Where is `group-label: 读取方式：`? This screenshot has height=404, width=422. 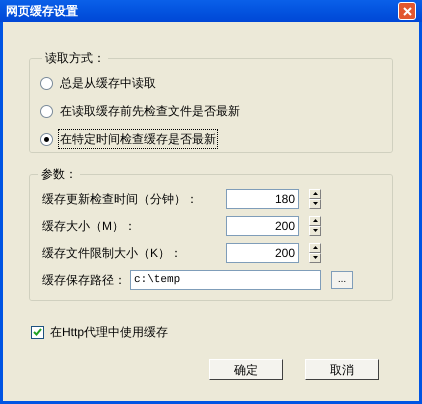 group-label: 读取方式： is located at coordinates (75, 58).